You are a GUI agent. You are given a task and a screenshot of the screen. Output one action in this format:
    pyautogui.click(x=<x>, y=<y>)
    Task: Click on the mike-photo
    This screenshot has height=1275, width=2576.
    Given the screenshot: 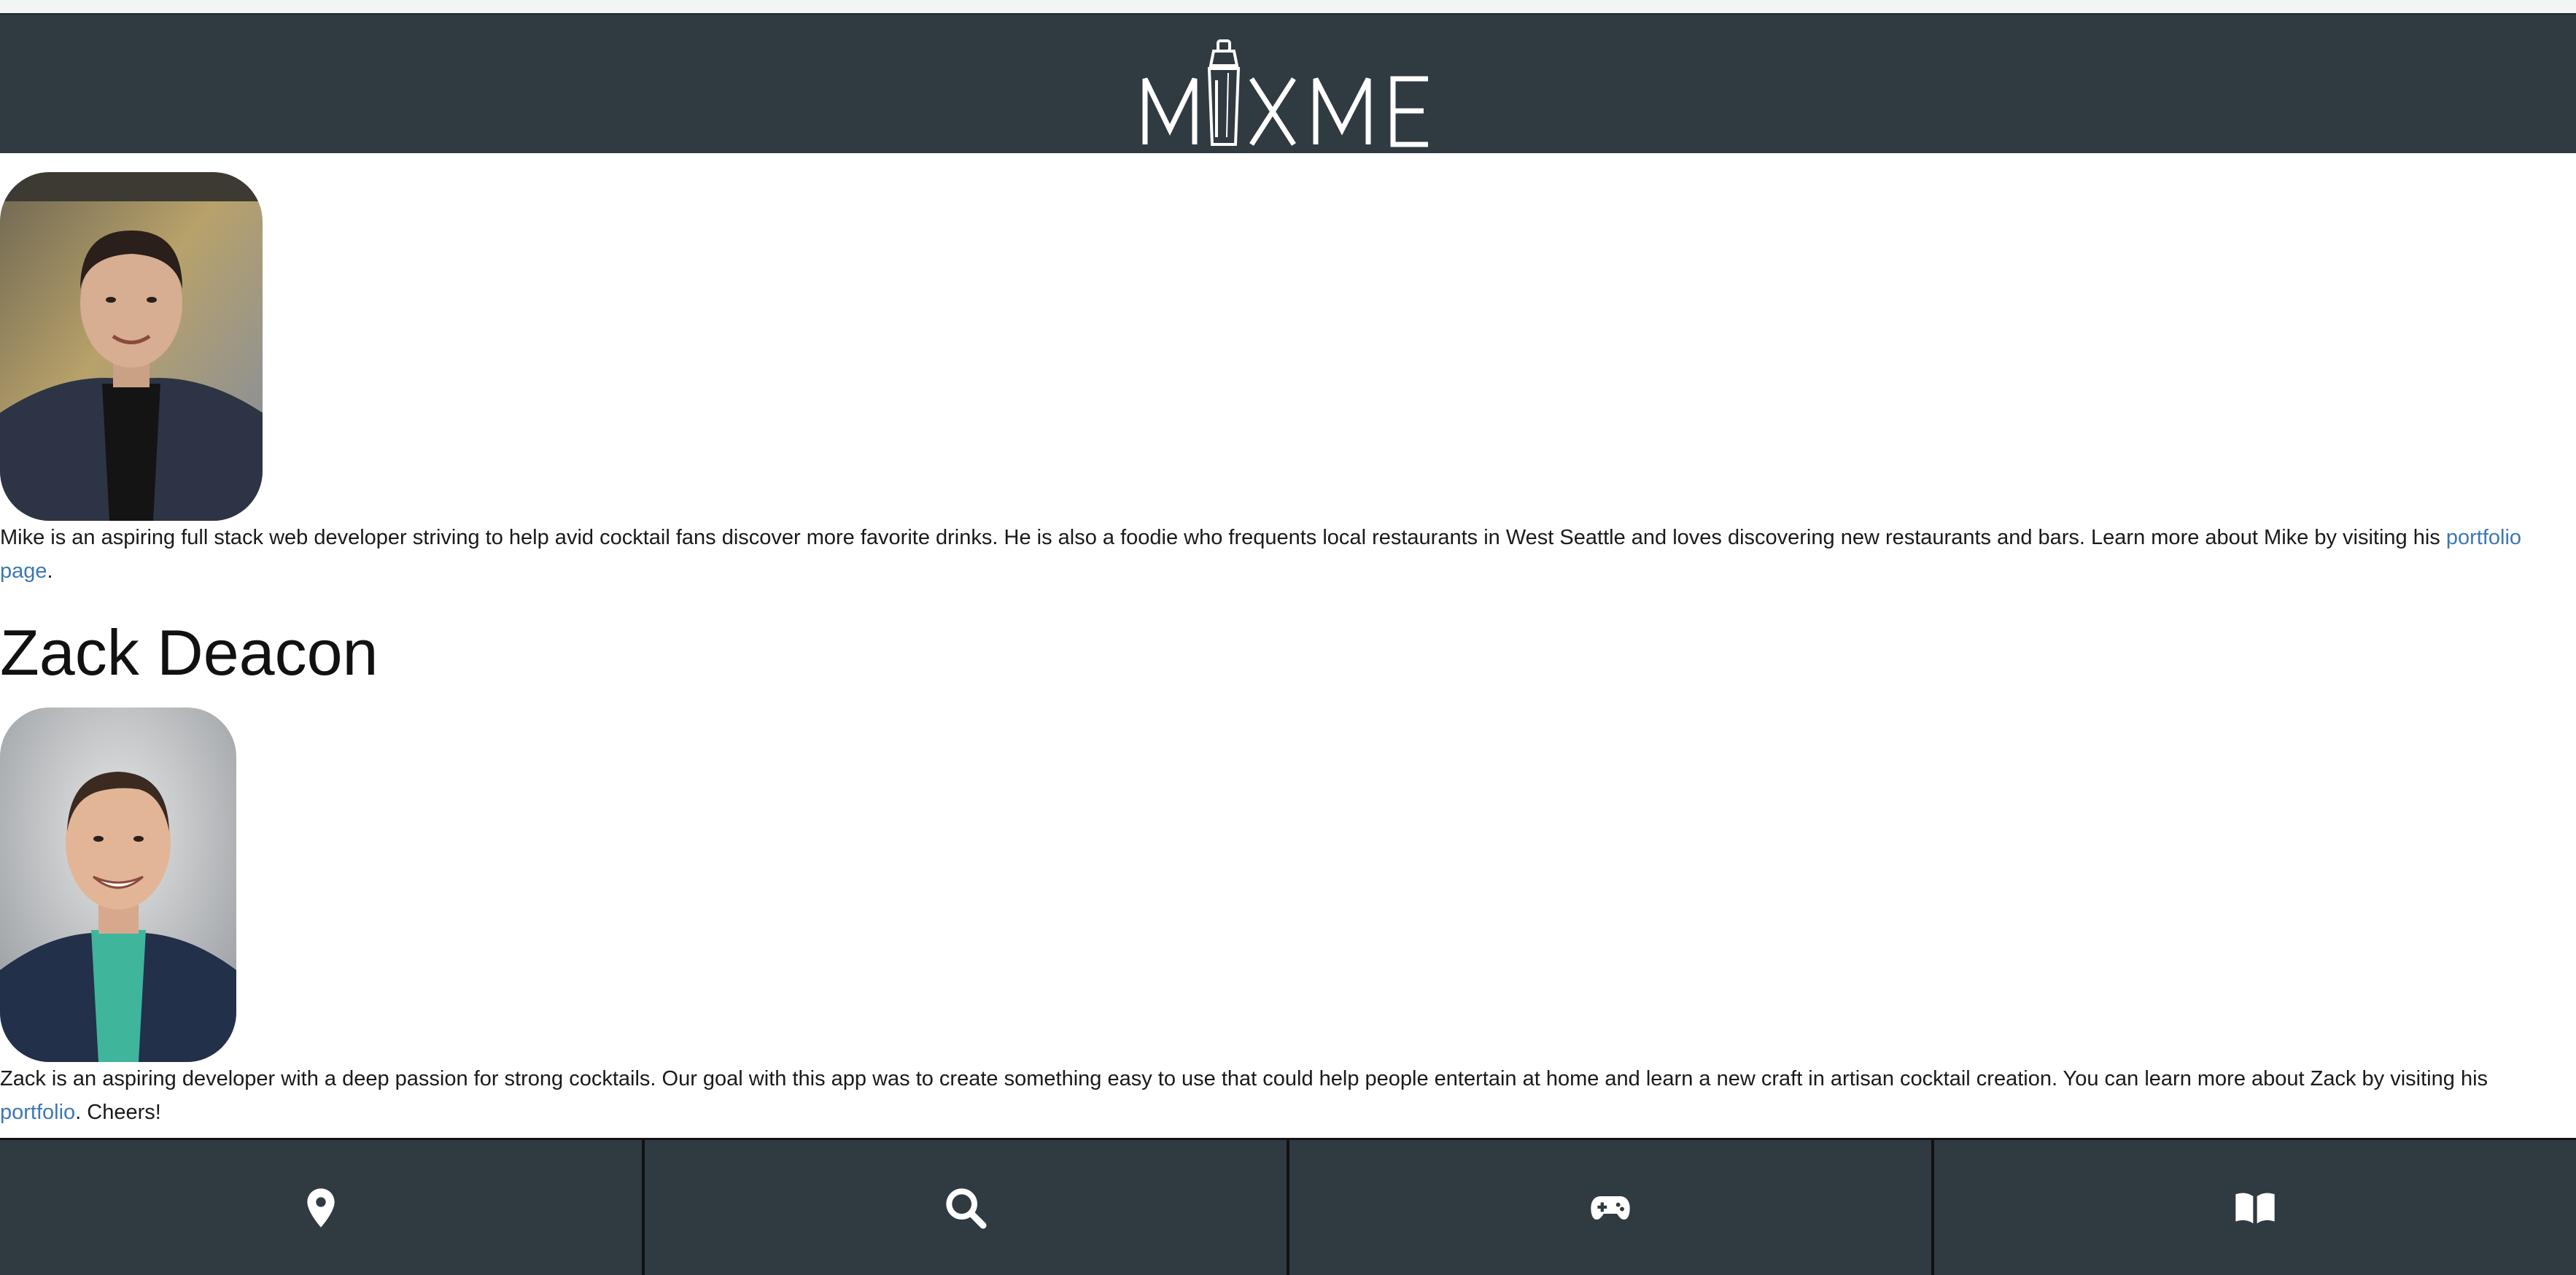 What is the action you would take?
    pyautogui.click(x=131, y=346)
    